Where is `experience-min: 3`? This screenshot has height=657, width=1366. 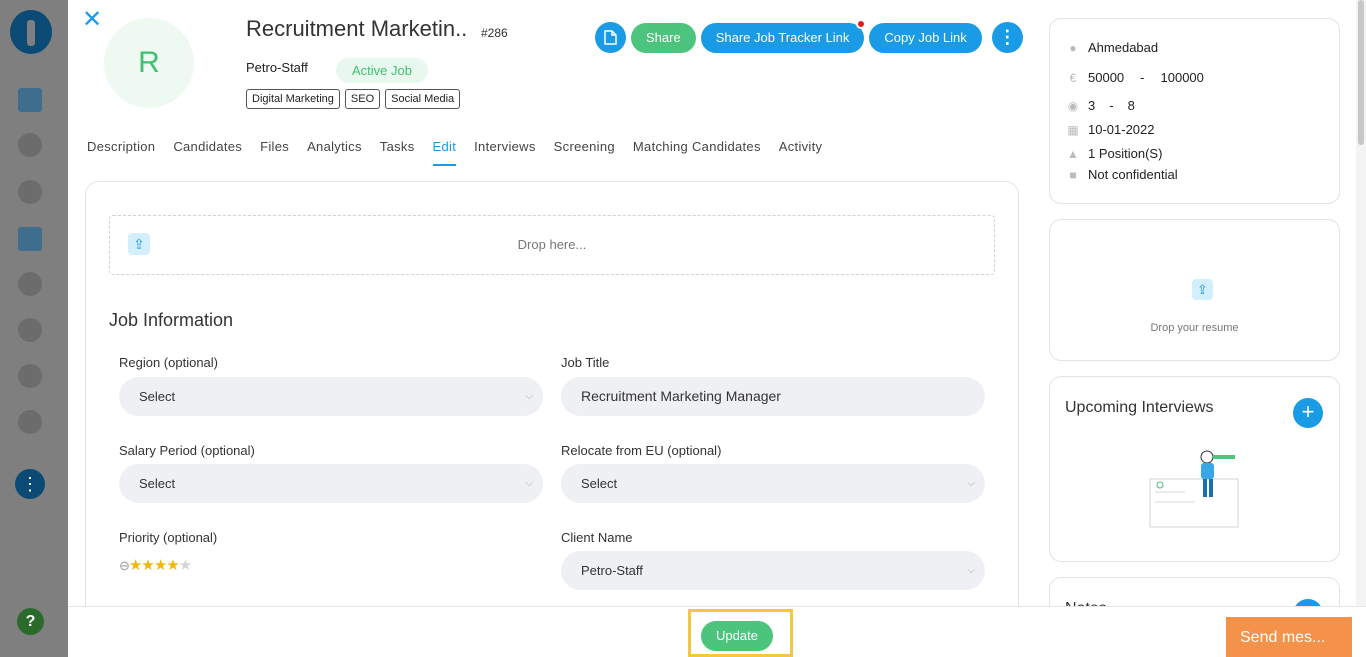
experience-min: 3 is located at coordinates (1092, 105).